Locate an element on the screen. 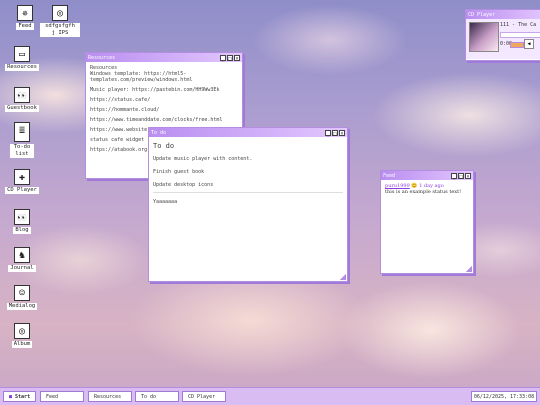 The width and height of the screenshot is (540, 405). desktop-icon-resources: ▭ Resources is located at coordinates (22, 58).